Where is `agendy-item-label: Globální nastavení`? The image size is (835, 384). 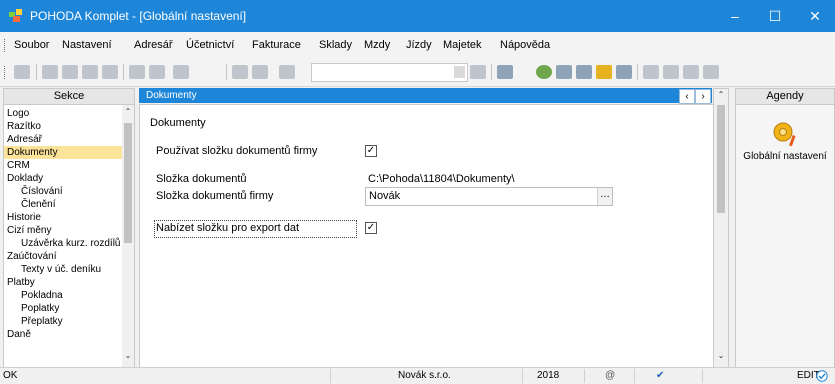 agendy-item-label: Globální nastavení is located at coordinates (785, 156).